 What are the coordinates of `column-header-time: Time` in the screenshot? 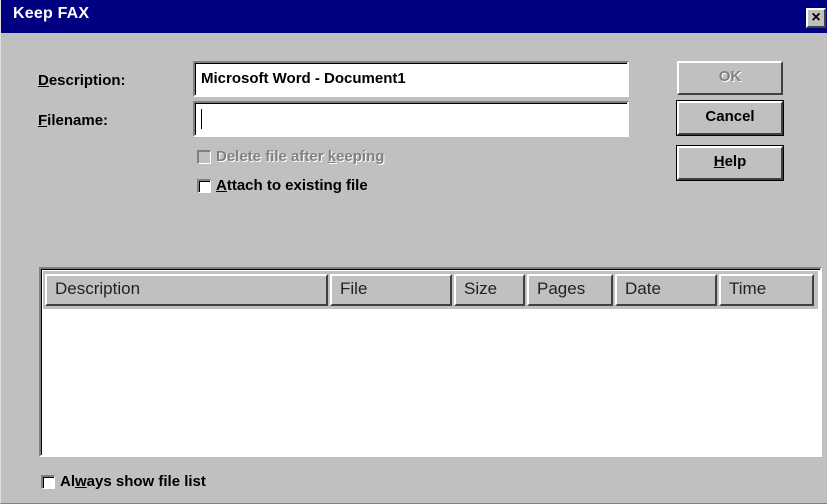 It's located at (766, 290).